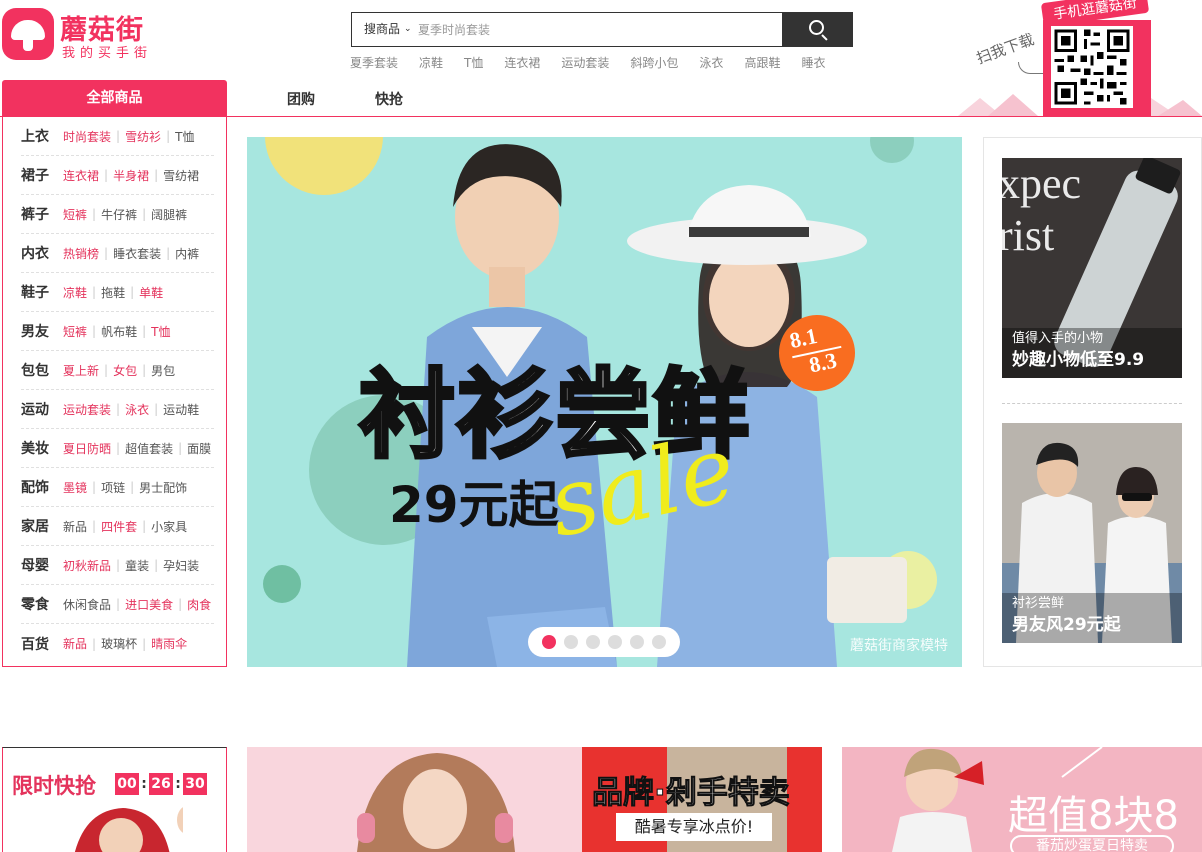 The height and width of the screenshot is (852, 1202). I want to click on nav-link-group-buy: 团购, so click(301, 99).